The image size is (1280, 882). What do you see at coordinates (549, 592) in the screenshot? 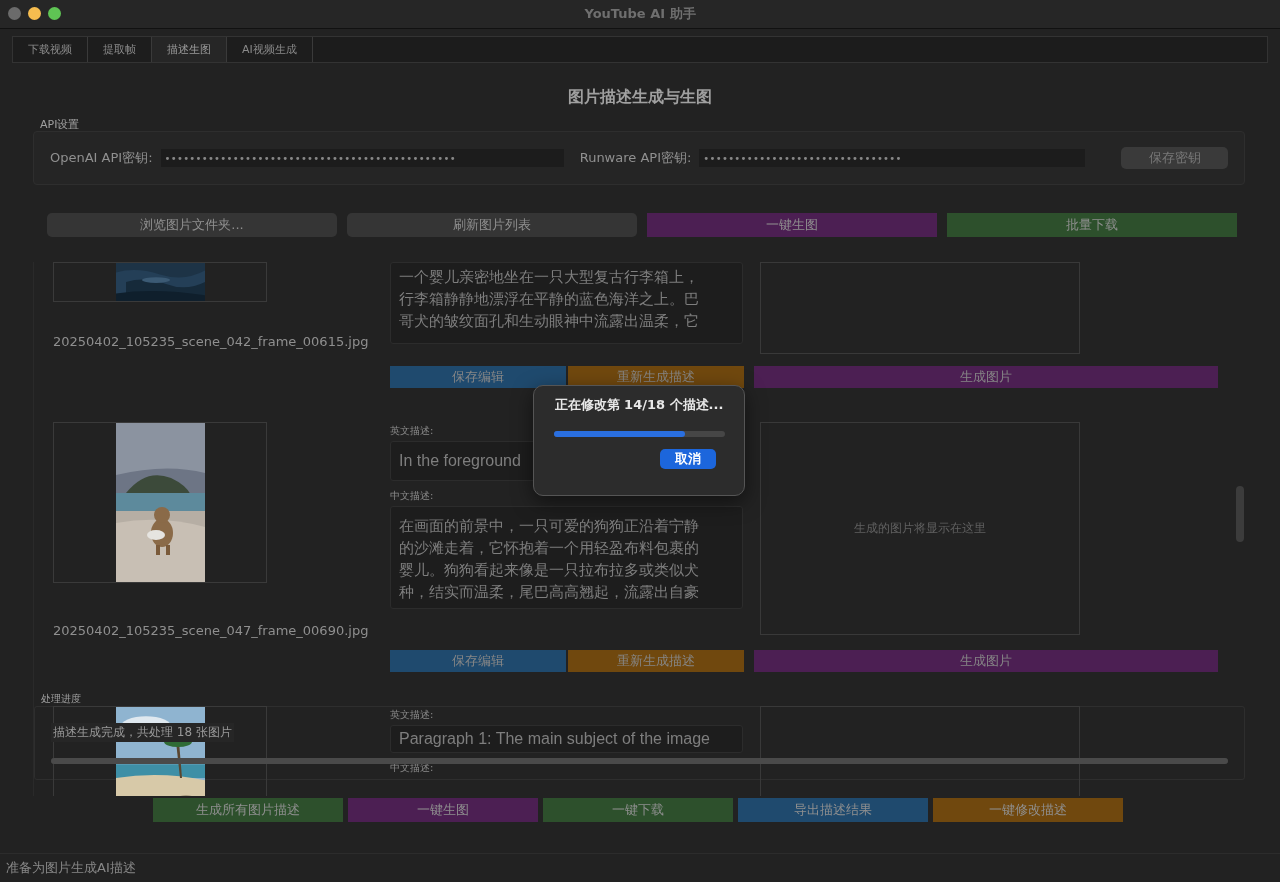
I see `description-line: 种，结实而温柔，尾巴高高翘起，流露出自豪` at bounding box center [549, 592].